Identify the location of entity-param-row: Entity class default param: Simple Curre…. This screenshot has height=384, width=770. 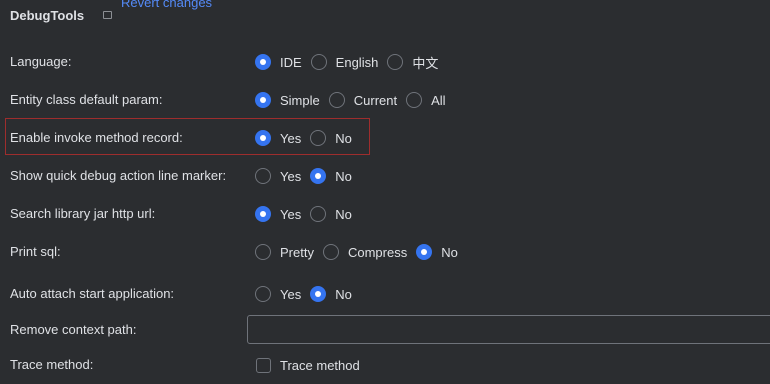
(385, 100).